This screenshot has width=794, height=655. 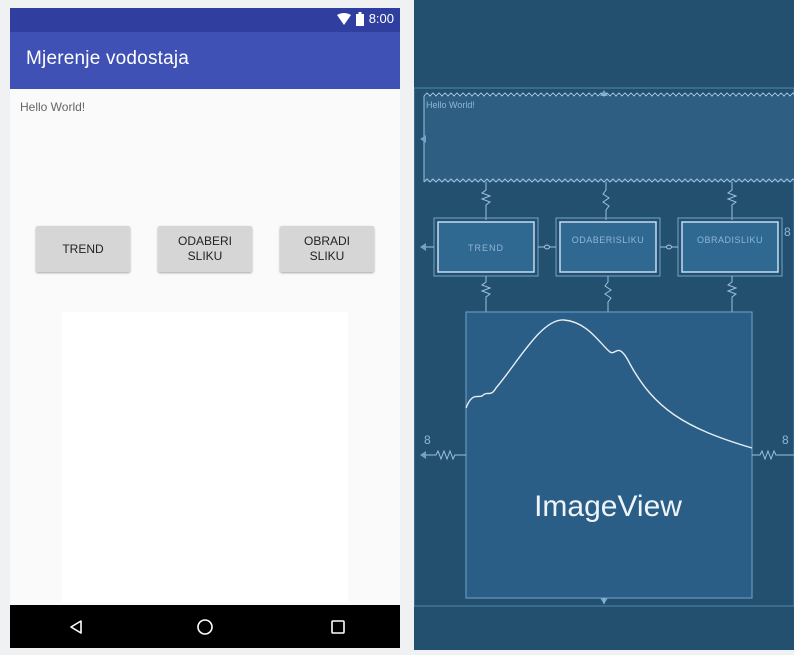 What do you see at coordinates (608, 94) in the screenshot?
I see `hello-zigzag-top` at bounding box center [608, 94].